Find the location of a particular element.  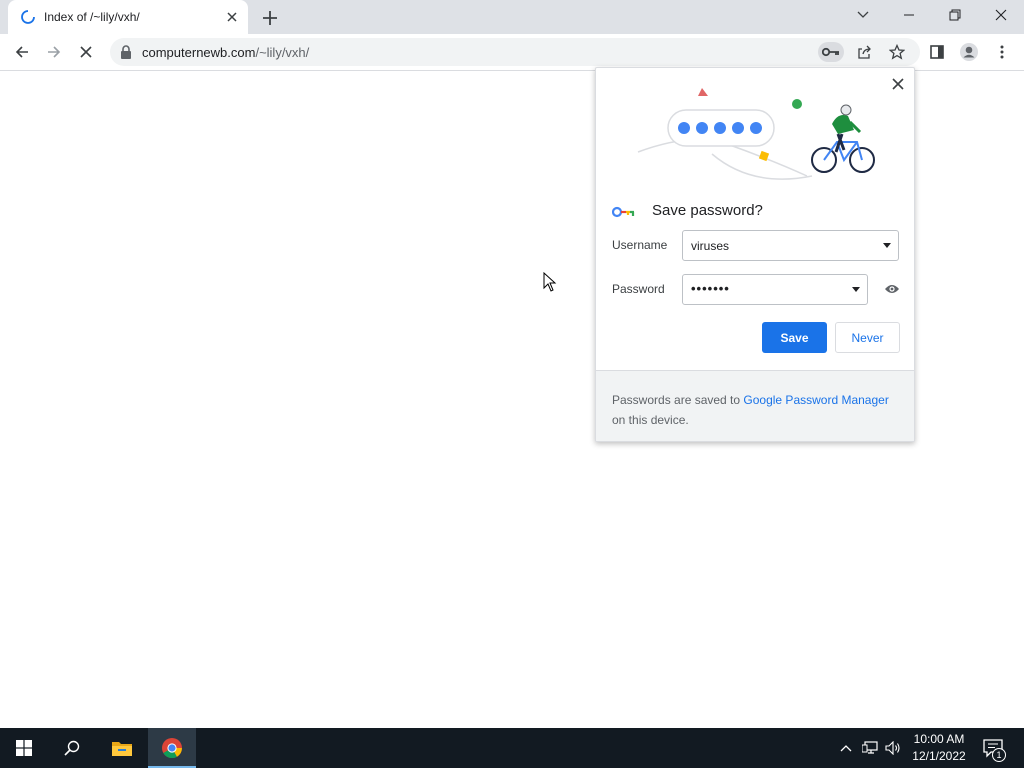

notification-count-badge: 1 is located at coordinates (999, 755).